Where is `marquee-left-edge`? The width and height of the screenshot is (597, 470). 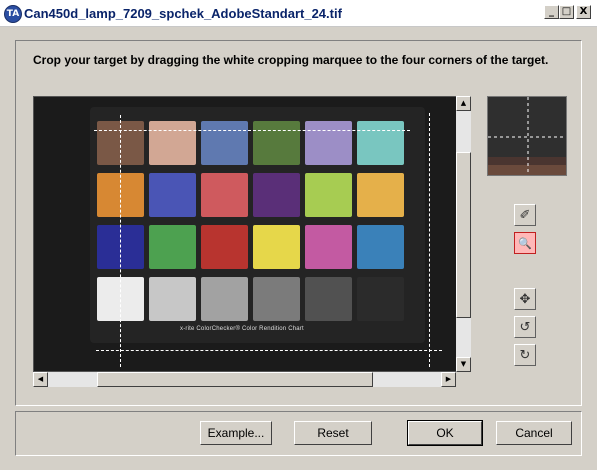
marquee-left-edge is located at coordinates (120, 241).